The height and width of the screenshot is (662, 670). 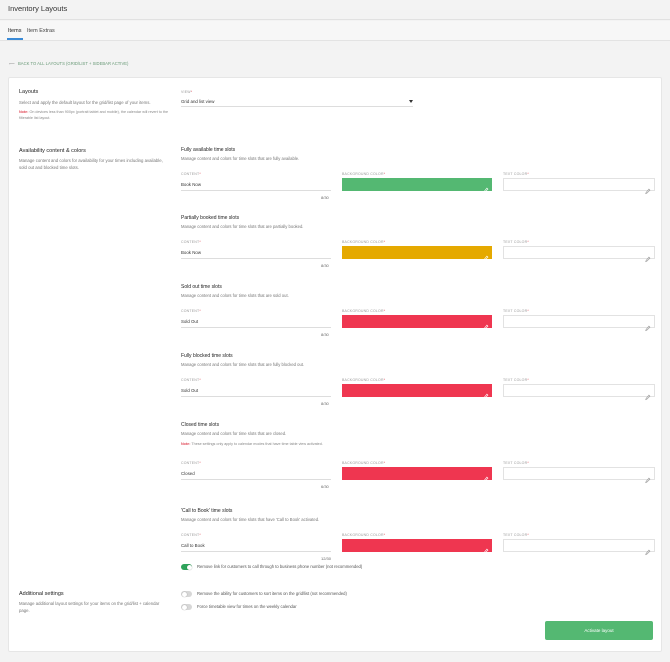 I want to click on content-input: Closed, so click(x=256, y=474).